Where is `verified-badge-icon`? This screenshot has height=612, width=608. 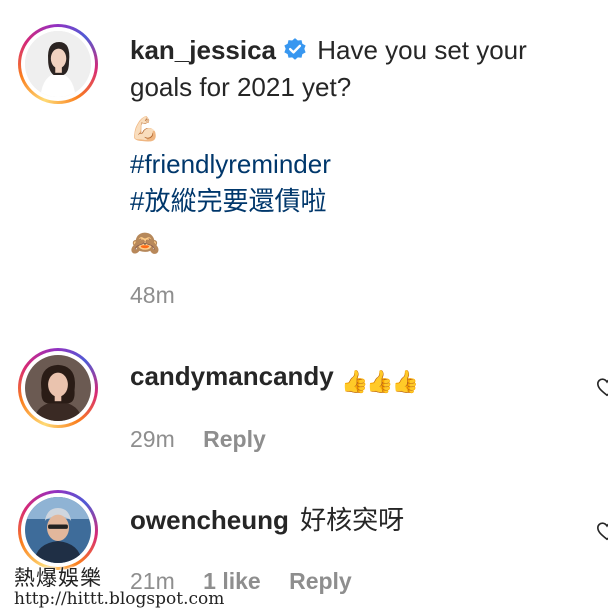
verified-badge-icon is located at coordinates (295, 49).